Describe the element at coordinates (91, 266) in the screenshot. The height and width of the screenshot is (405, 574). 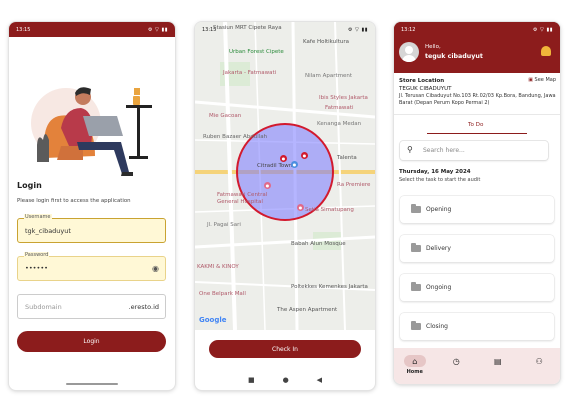
I see `password-field: Password •••••• ◉` at that location.